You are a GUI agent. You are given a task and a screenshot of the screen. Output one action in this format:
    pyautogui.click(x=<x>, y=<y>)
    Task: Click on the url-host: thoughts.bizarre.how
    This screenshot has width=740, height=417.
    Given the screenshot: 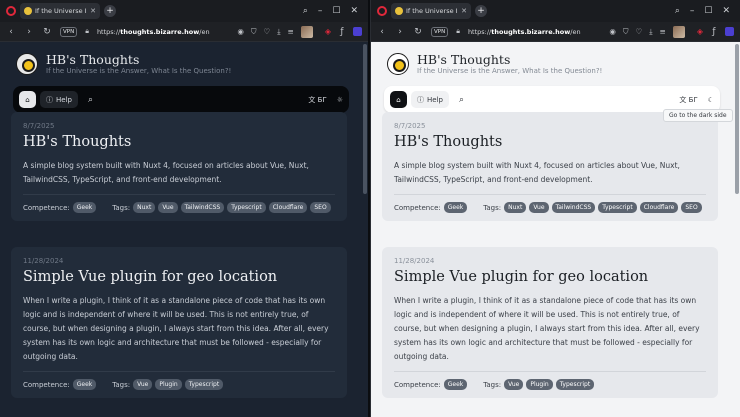 What is the action you would take?
    pyautogui.click(x=531, y=31)
    